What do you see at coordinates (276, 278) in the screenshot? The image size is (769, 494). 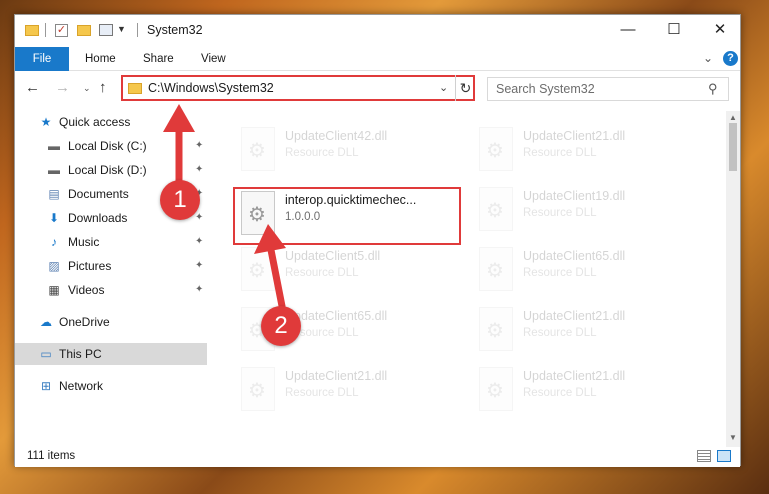 I see `arrow-to-file` at bounding box center [276, 278].